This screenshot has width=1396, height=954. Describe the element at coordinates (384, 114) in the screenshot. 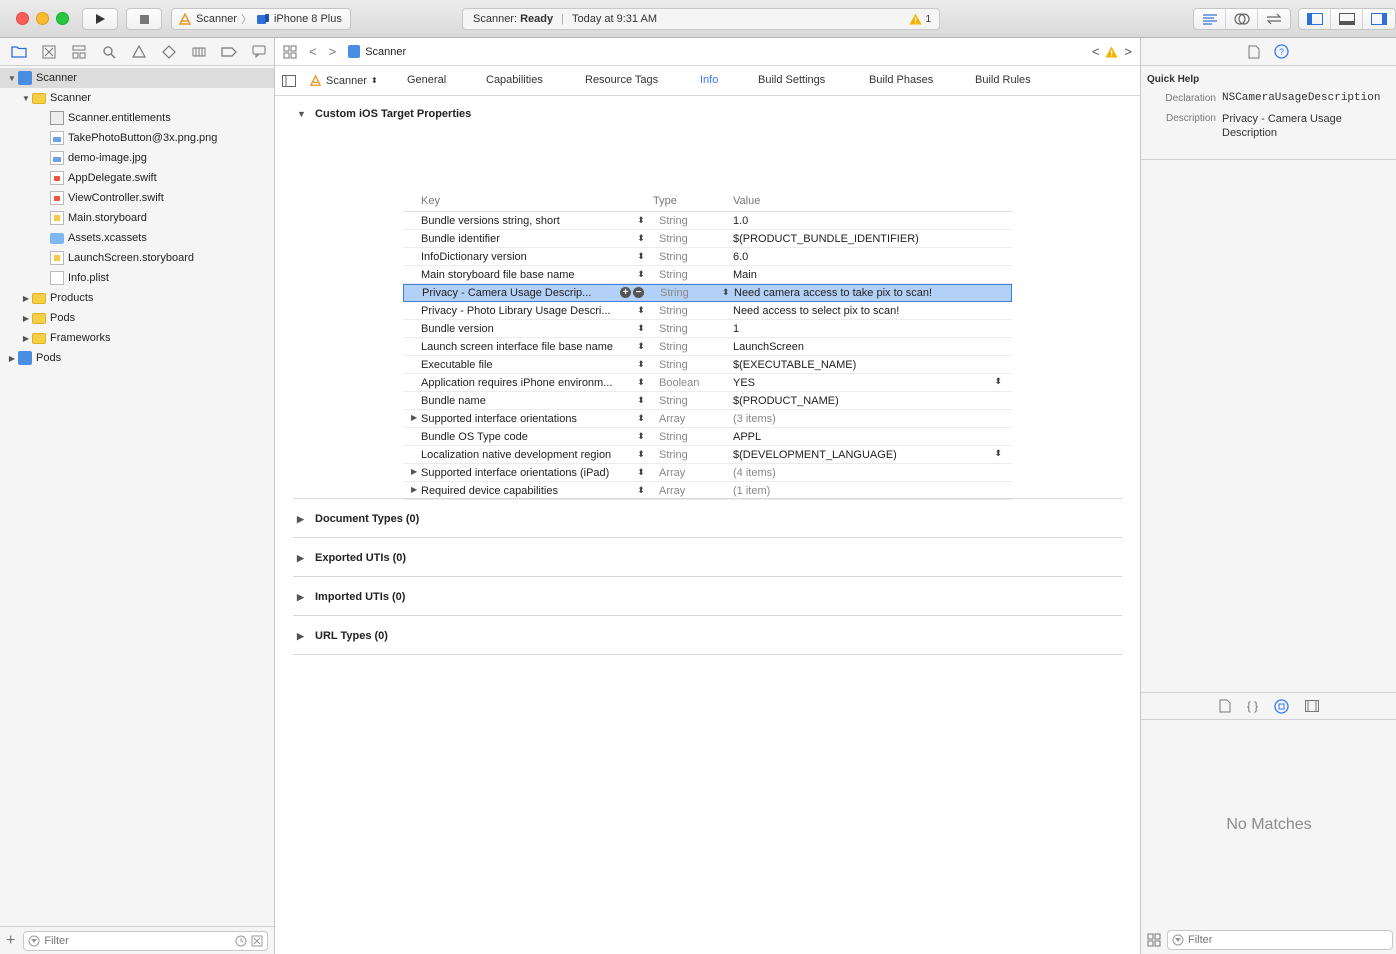

I see `section-custom-properties: ▼ Custom iOS Target Properties` at that location.